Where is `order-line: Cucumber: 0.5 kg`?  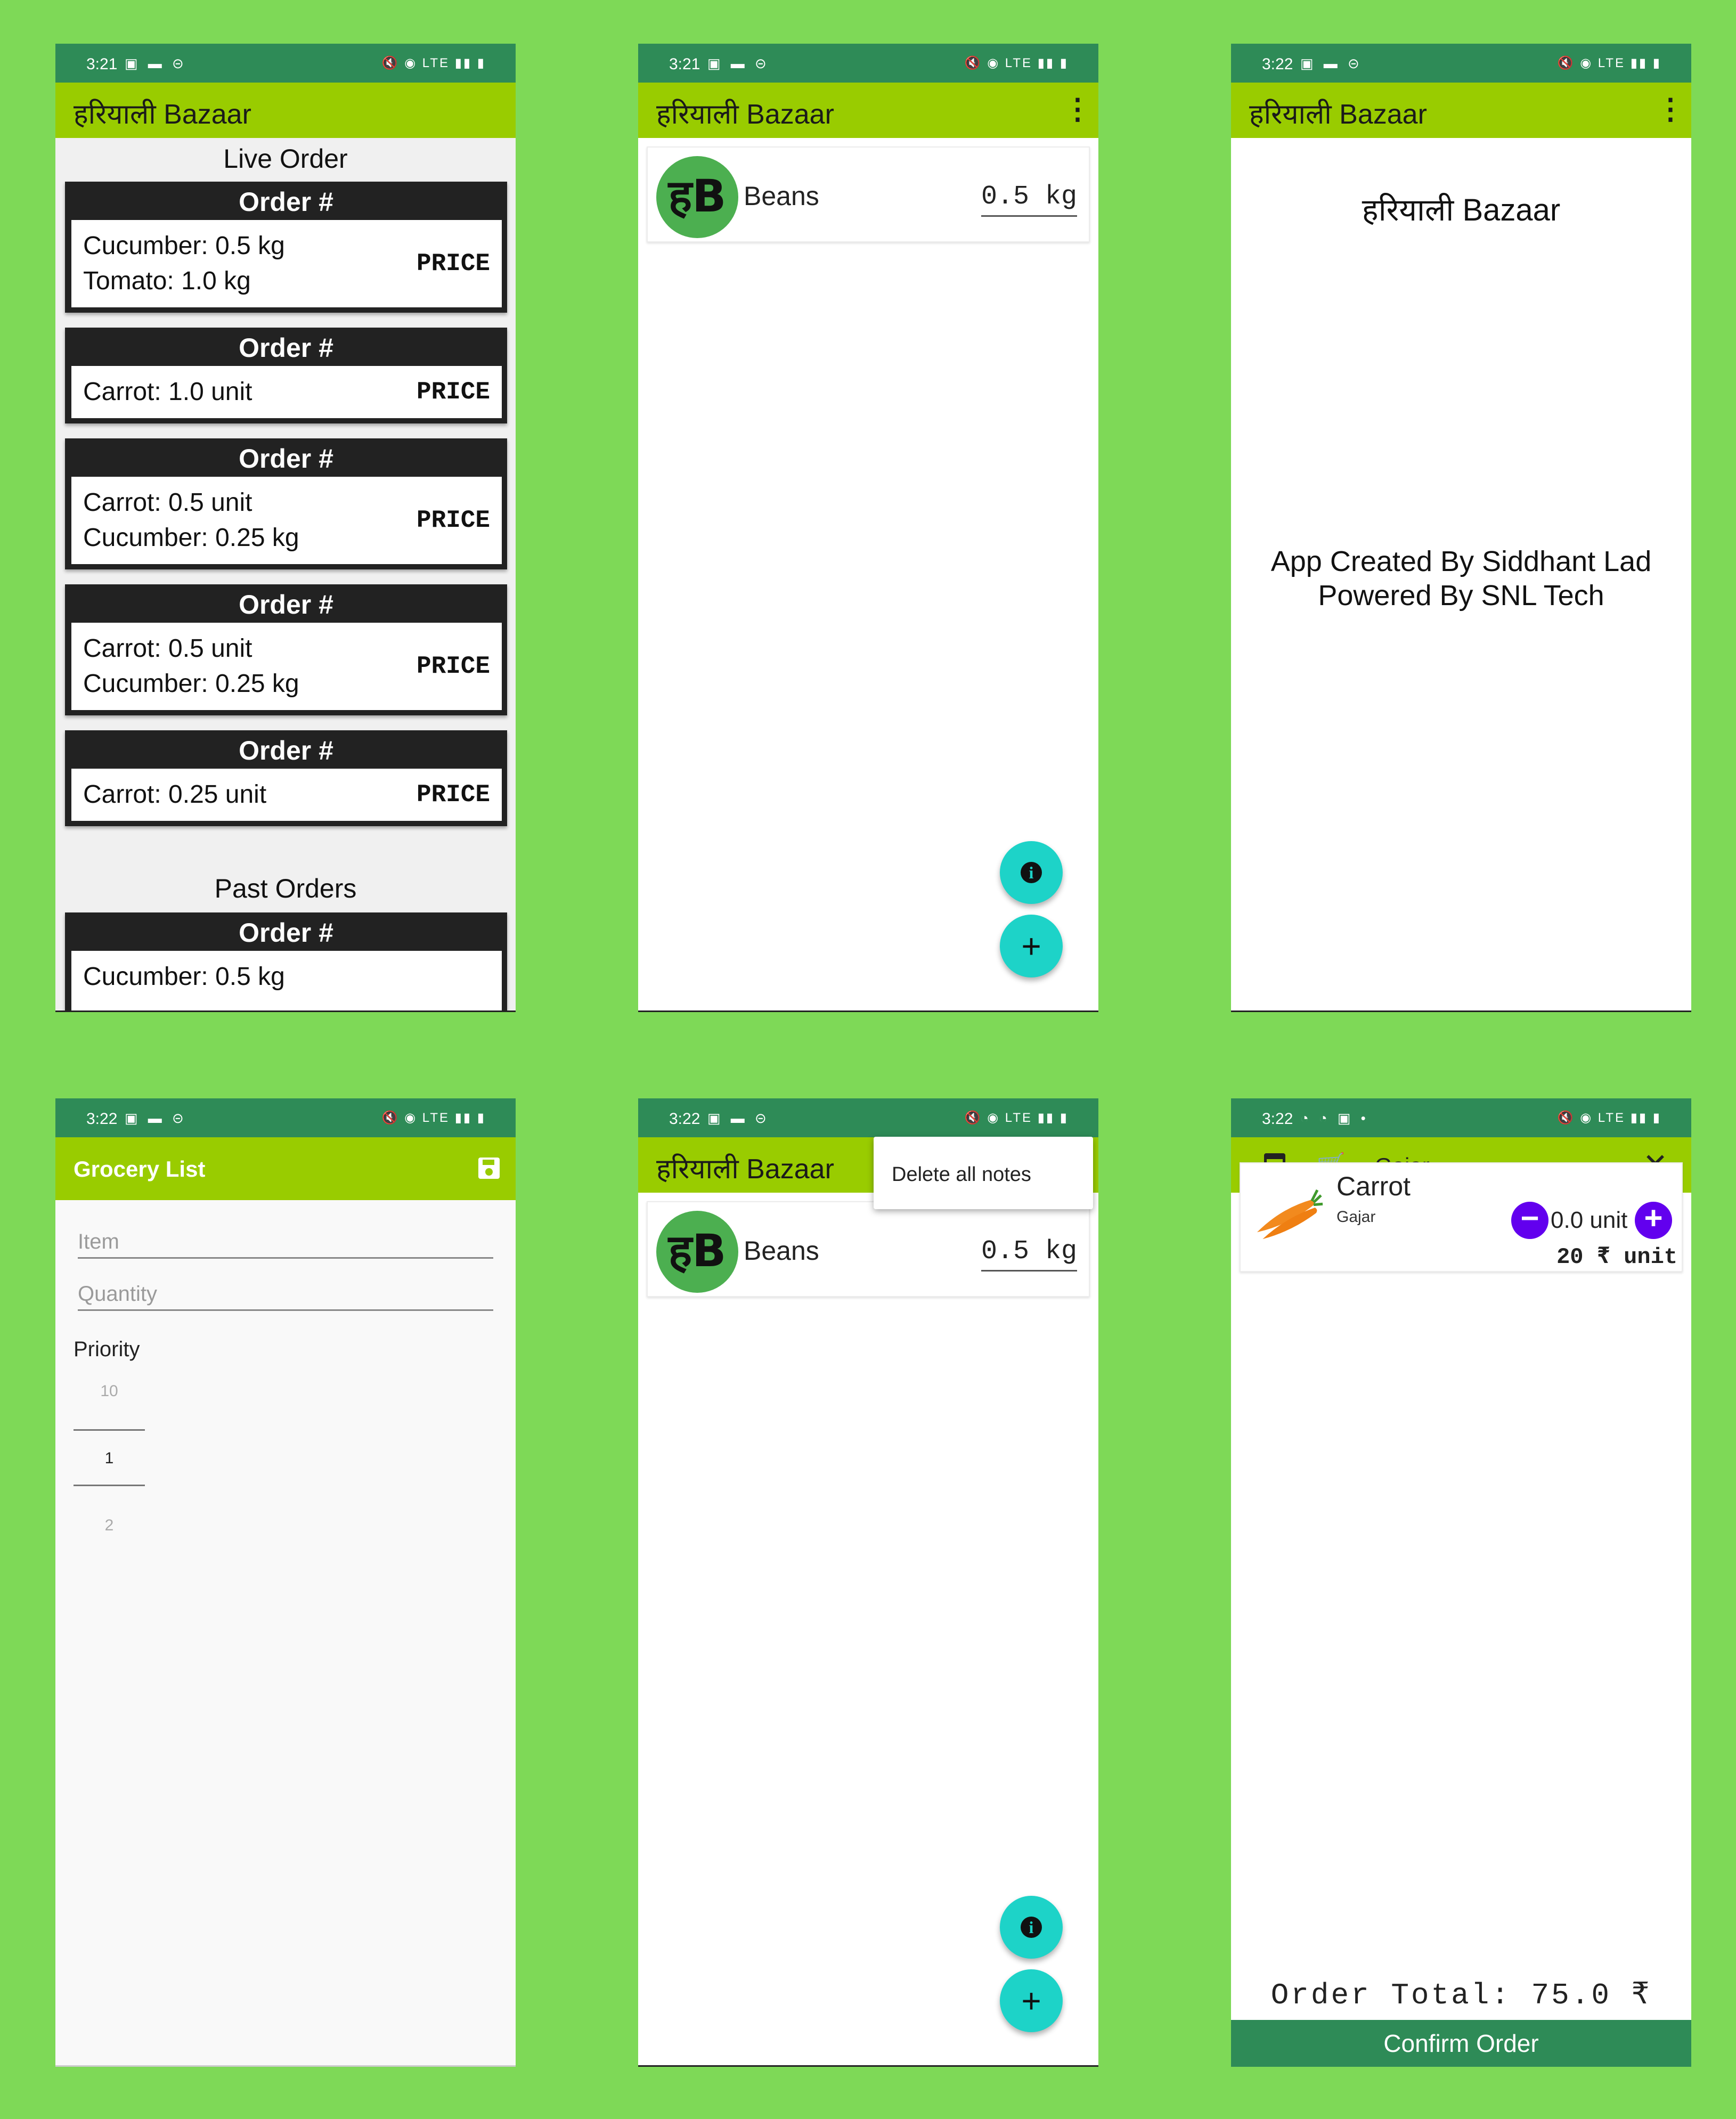 order-line: Cucumber: 0.5 kg is located at coordinates (184, 977).